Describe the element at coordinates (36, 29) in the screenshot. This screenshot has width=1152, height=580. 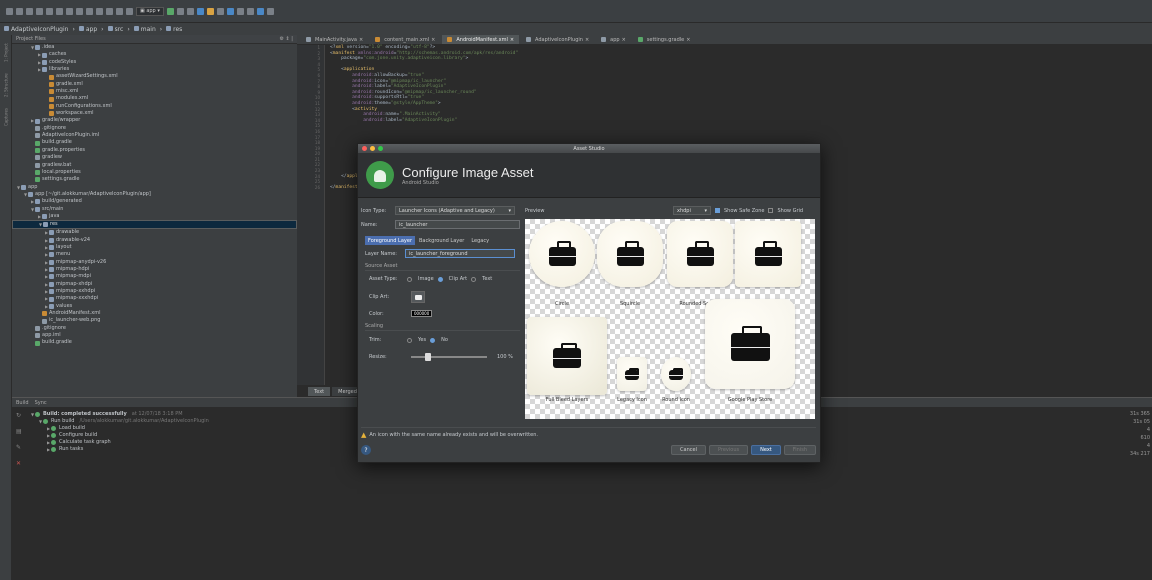
I see `breadcrumb-item: AdaptiveIconPlugin` at that location.